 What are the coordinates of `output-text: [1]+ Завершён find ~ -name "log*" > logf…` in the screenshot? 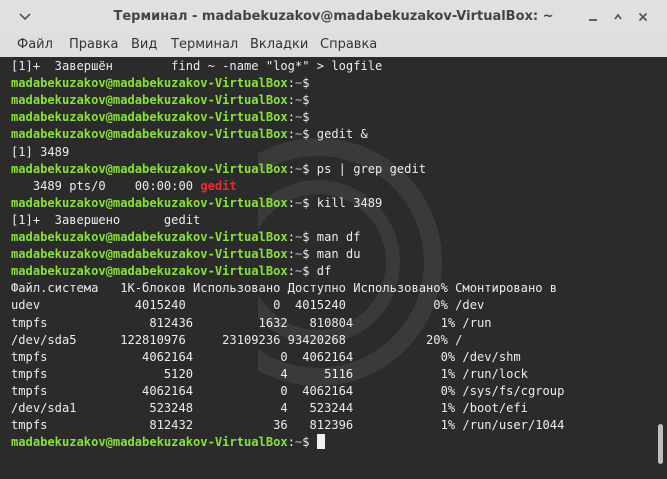 It's located at (197, 66).